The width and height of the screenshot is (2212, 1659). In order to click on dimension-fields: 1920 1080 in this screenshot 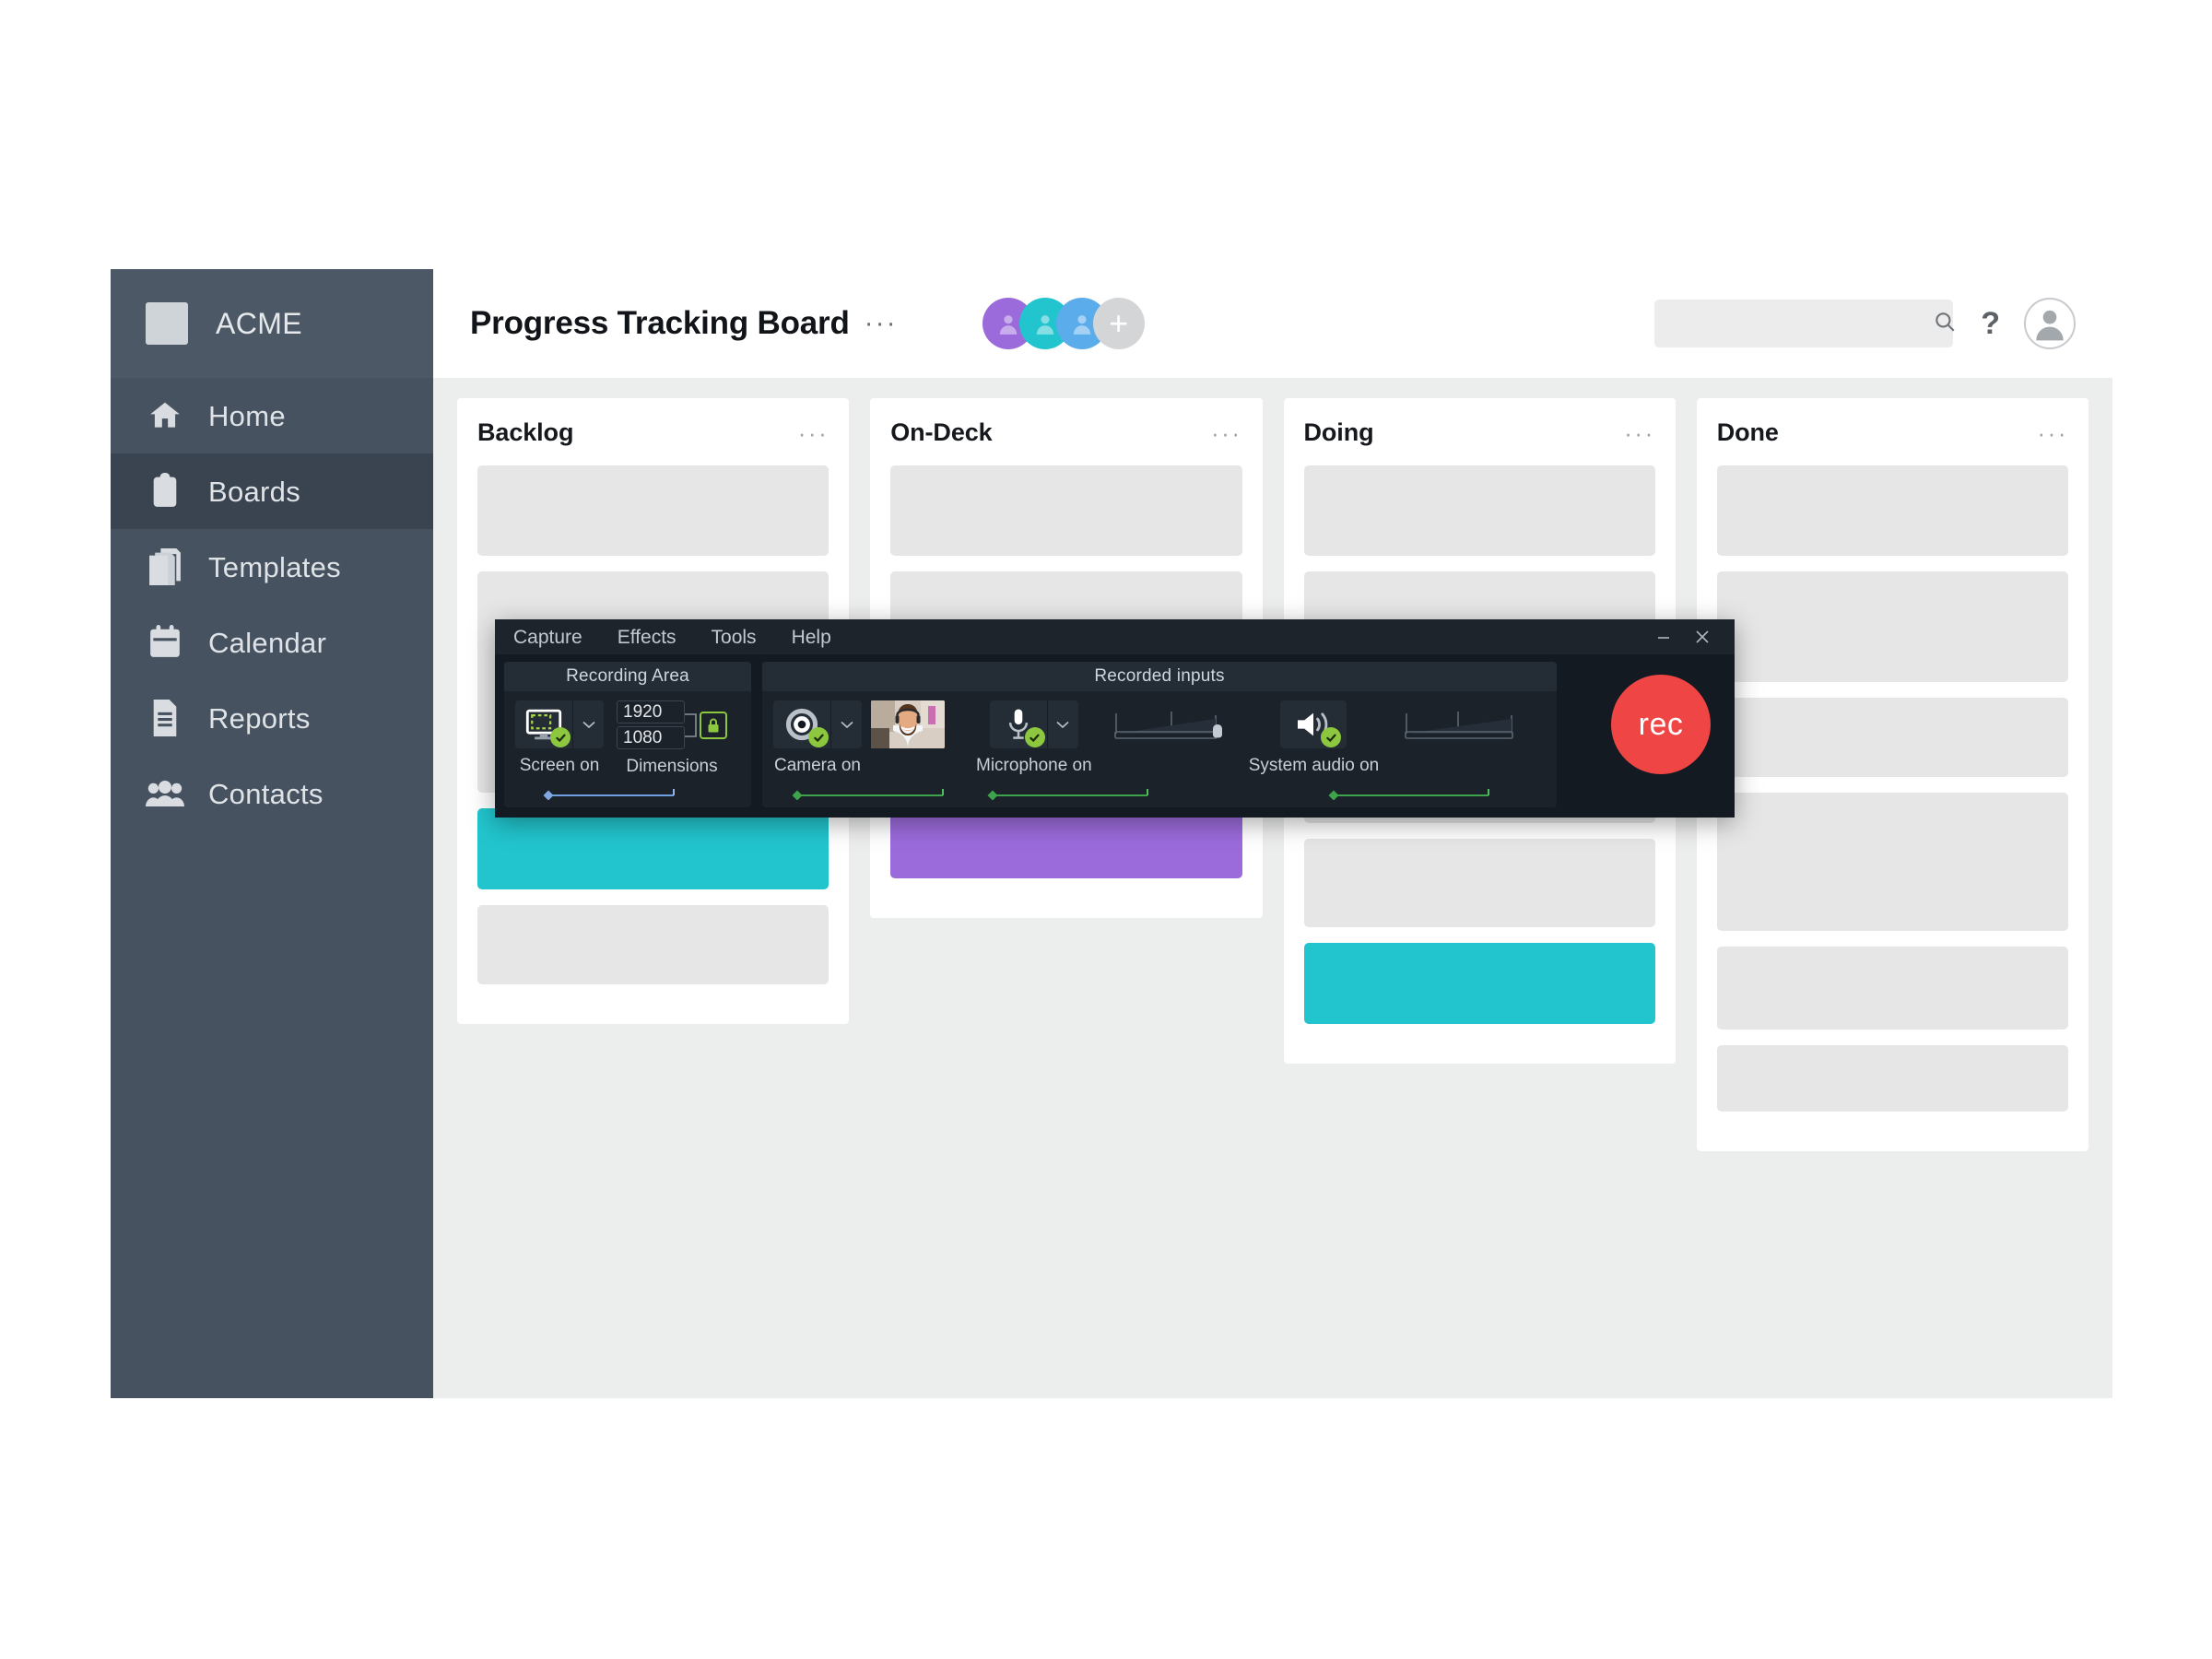, I will do `click(651, 724)`.